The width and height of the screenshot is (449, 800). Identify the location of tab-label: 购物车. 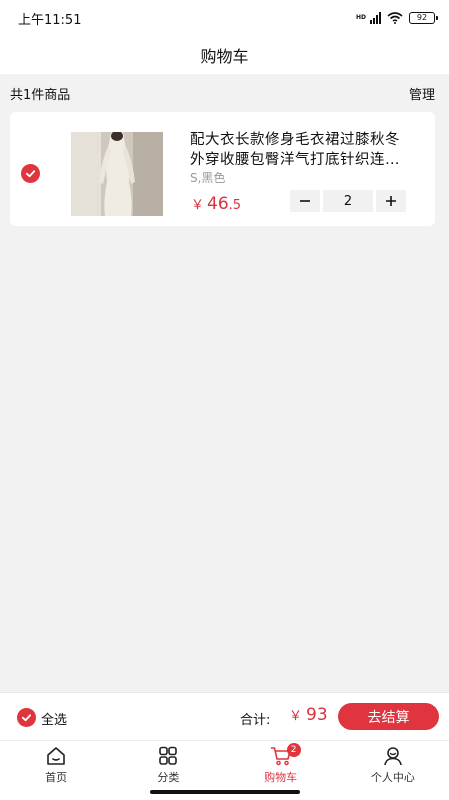
(281, 777).